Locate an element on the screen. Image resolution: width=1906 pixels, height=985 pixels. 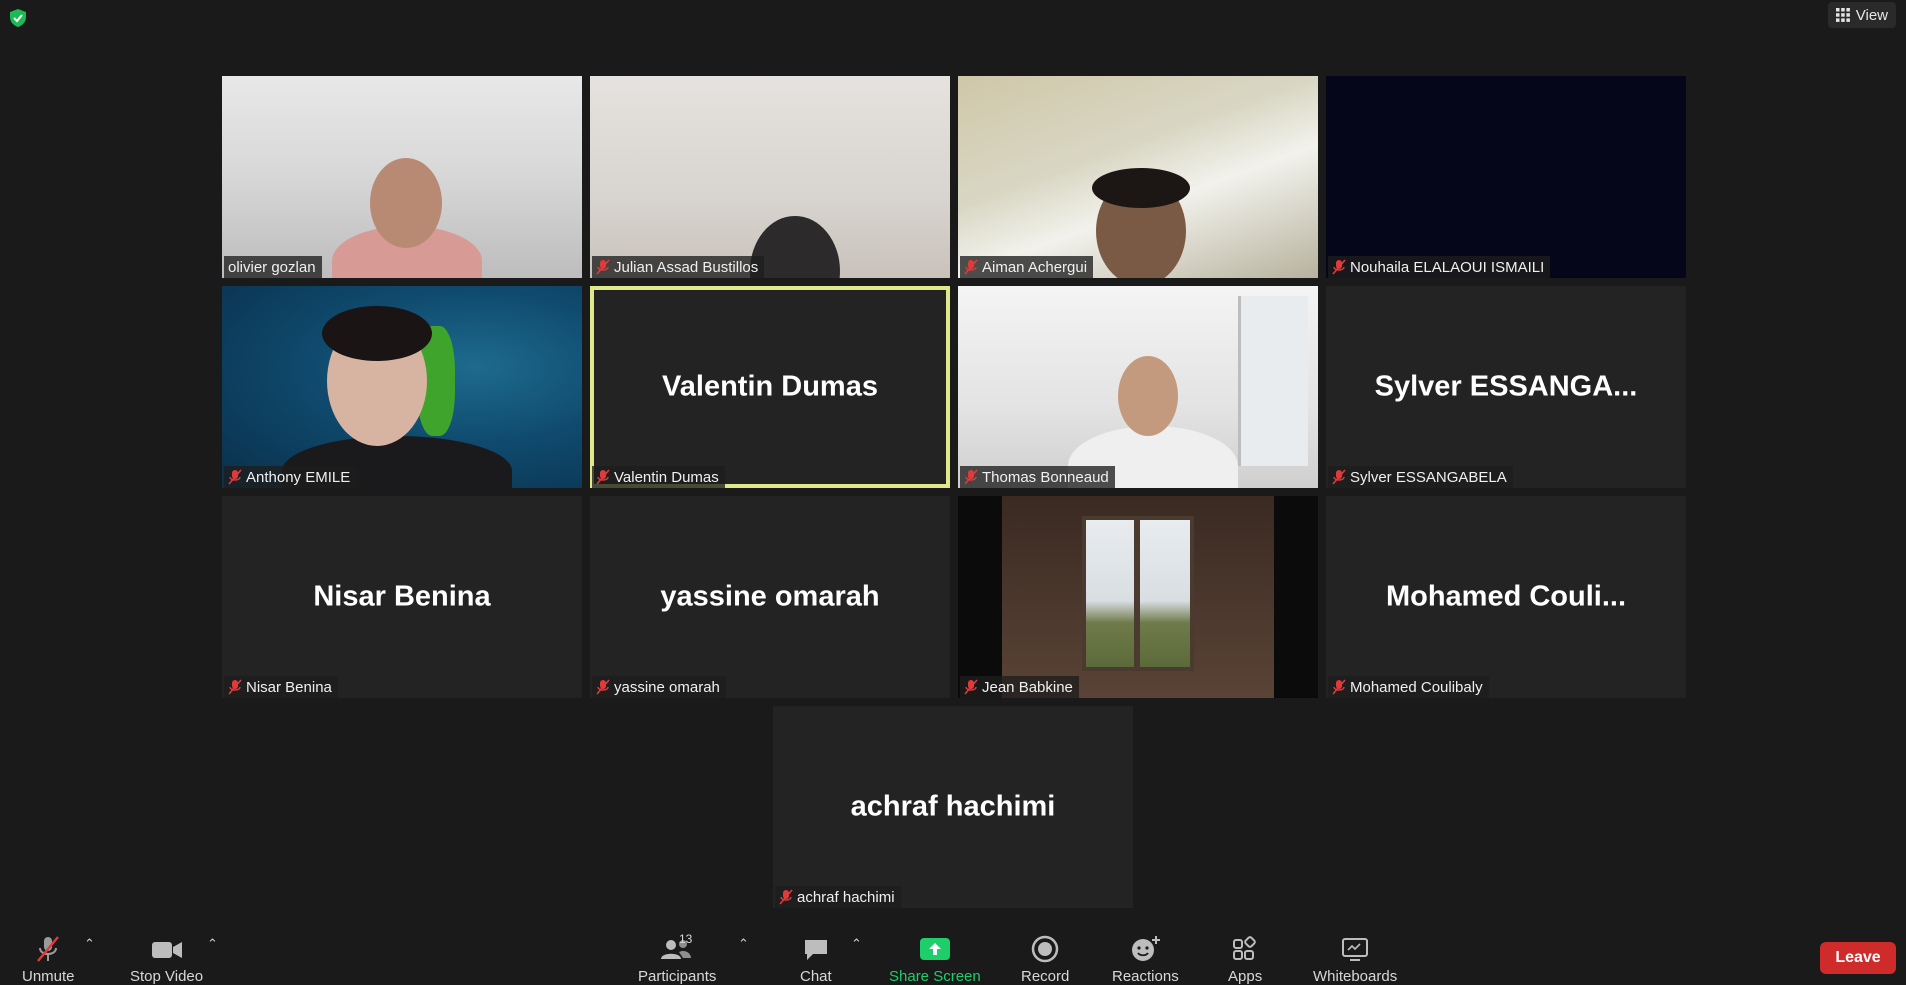
unmute-label: Unmute is located at coordinates (48, 976).